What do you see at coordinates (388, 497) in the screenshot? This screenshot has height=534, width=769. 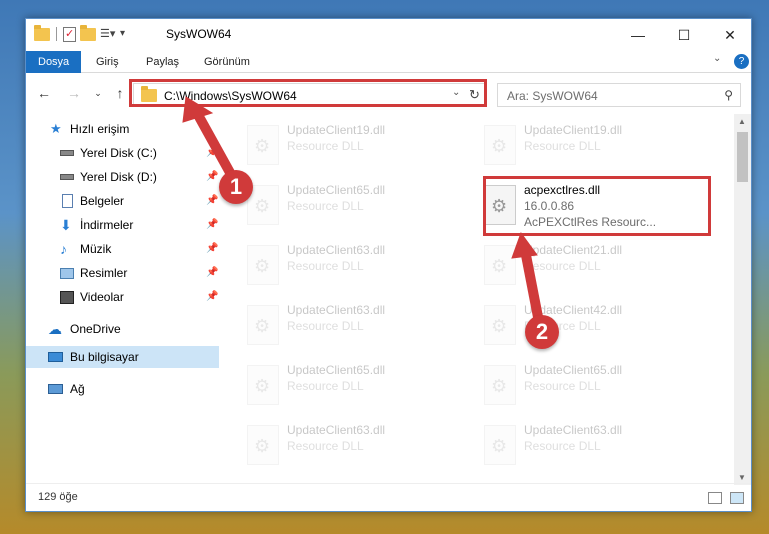 I see `status-bar: 129 öğe` at bounding box center [388, 497].